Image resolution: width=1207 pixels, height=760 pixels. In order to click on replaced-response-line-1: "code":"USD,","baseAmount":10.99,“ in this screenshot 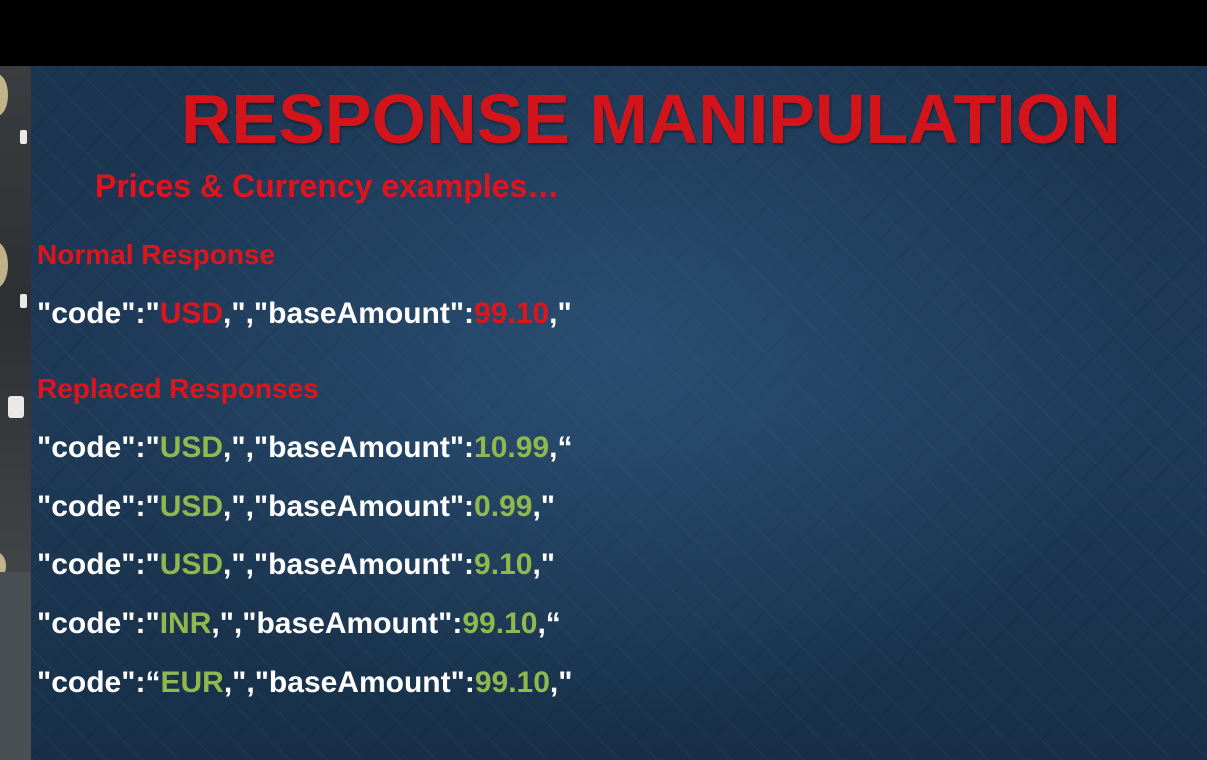, I will do `click(304, 448)`.